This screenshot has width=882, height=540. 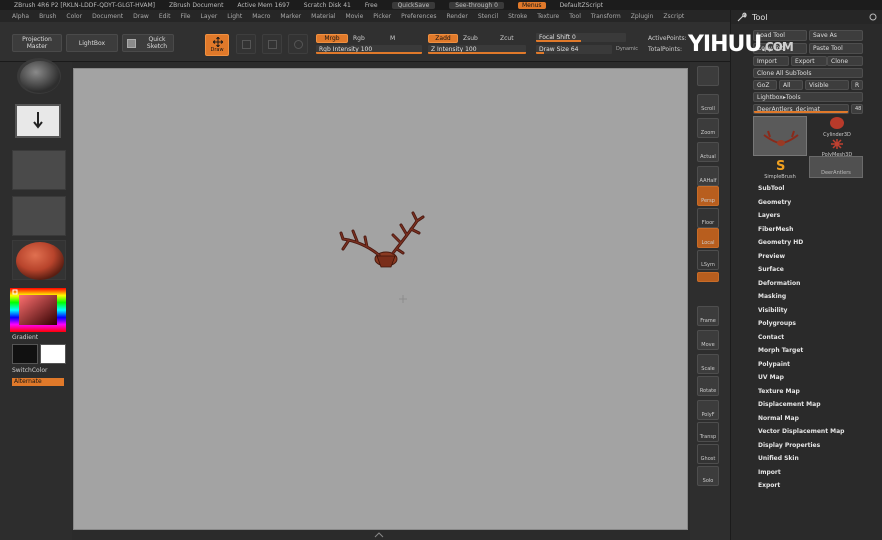 What do you see at coordinates (789, 445) in the screenshot?
I see `menu-display-properties: Display Properties` at bounding box center [789, 445].